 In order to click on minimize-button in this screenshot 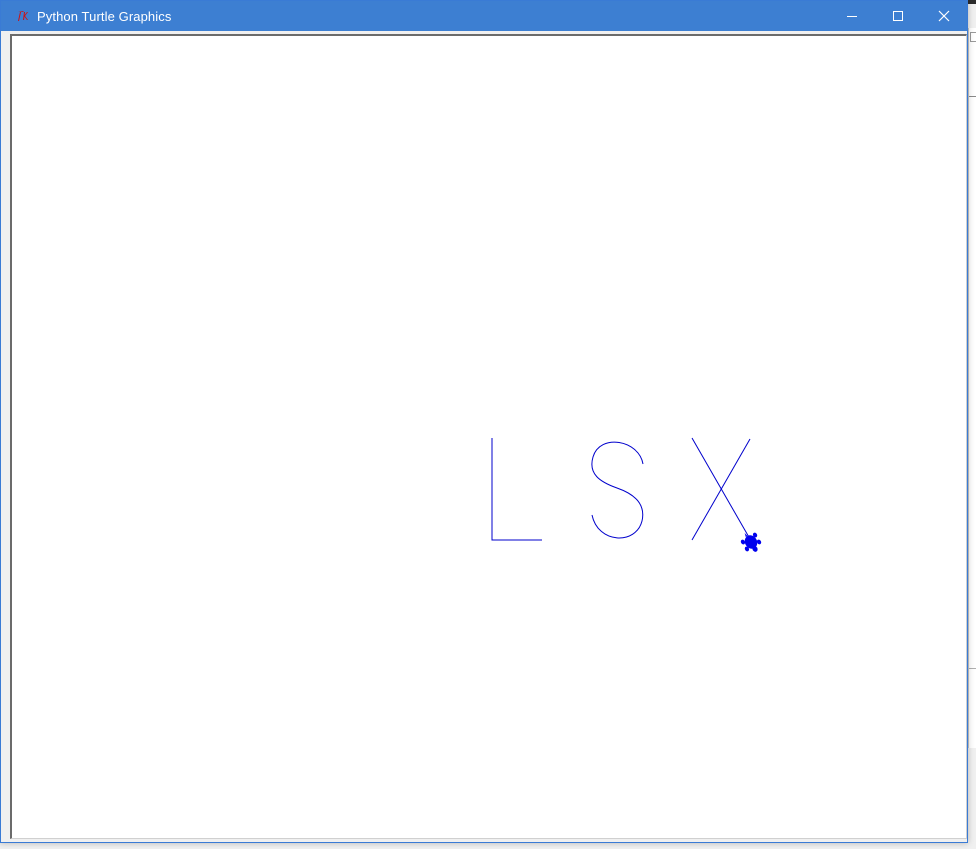, I will do `click(852, 16)`.